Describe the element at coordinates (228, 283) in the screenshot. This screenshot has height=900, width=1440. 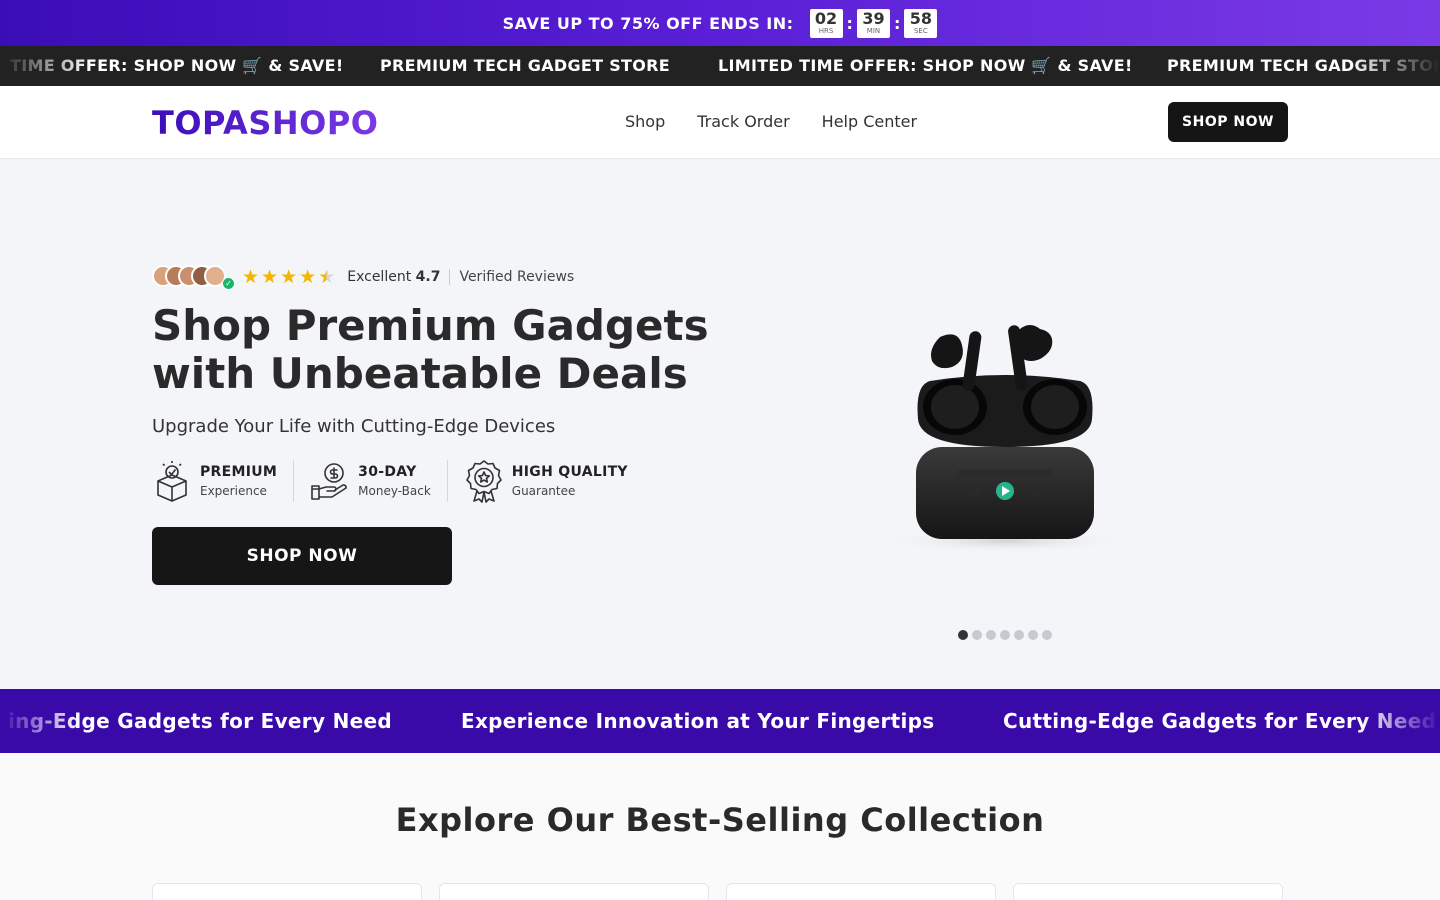
I see `verified-check-icon: ✓` at that location.